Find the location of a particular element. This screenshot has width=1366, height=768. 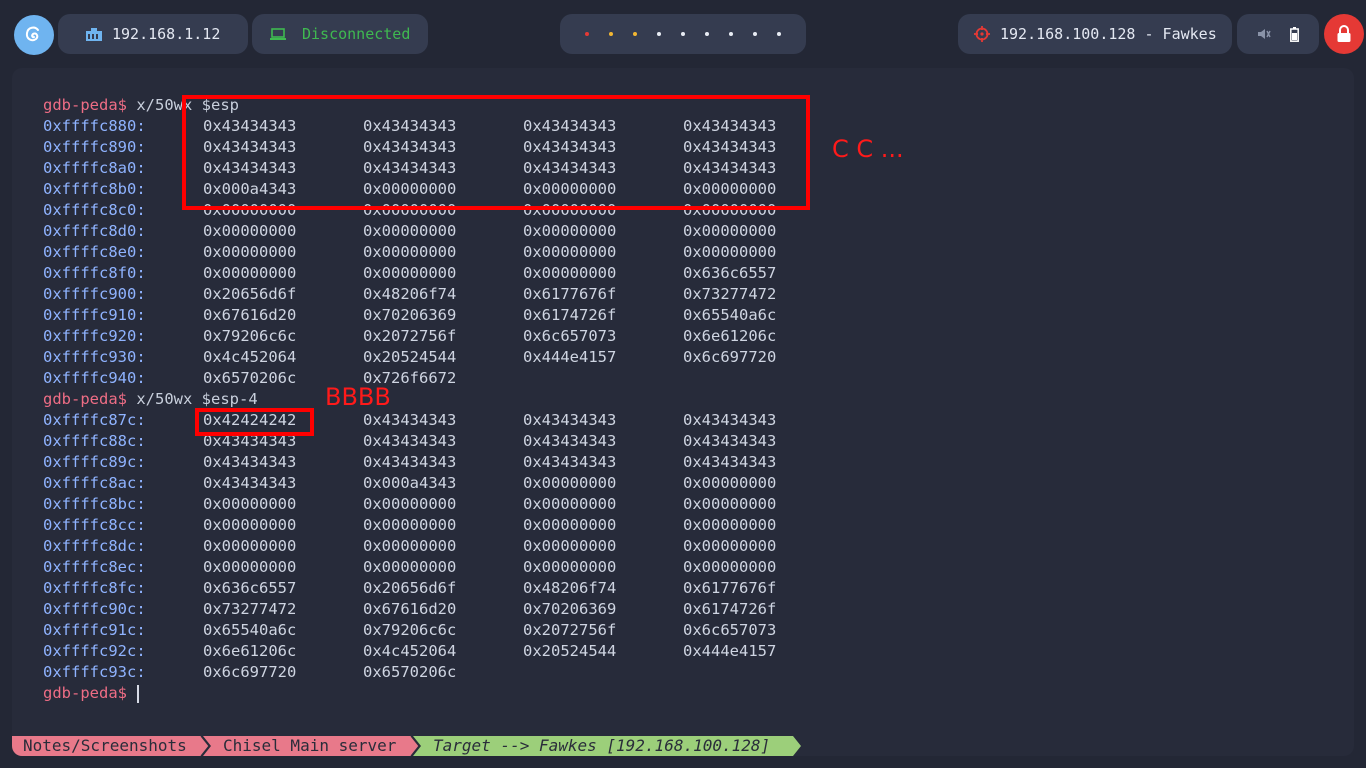

memory-word: 0x4c452064 is located at coordinates (410, 651).